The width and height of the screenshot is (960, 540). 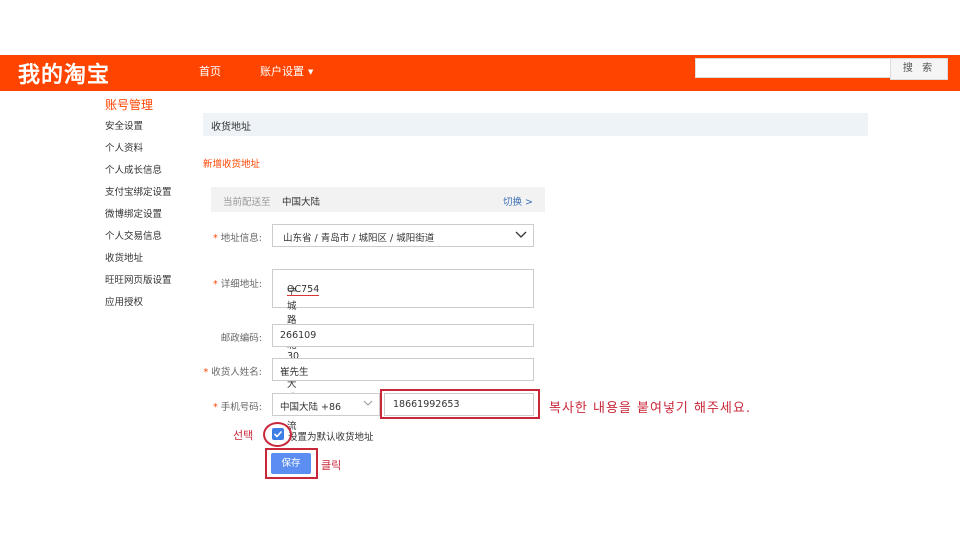 I want to click on region-switch-link: 切换 >, so click(x=518, y=201).